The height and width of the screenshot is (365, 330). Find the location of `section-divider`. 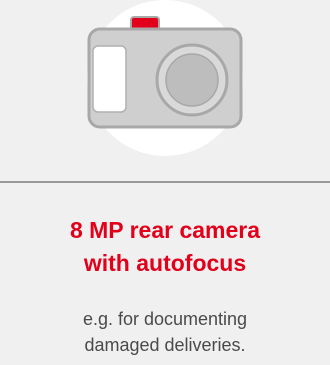

section-divider is located at coordinates (165, 182).